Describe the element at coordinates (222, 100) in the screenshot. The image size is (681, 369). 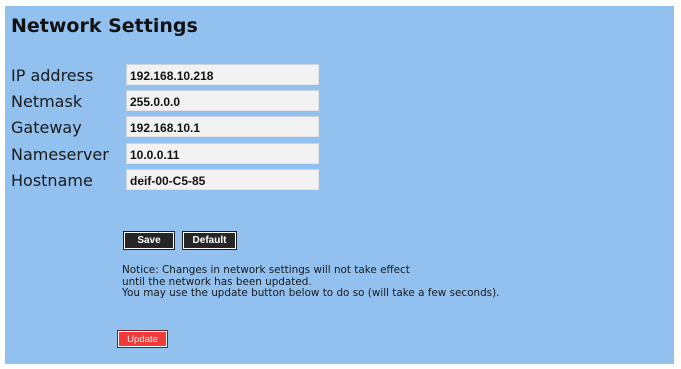
I see `netmask-input` at that location.